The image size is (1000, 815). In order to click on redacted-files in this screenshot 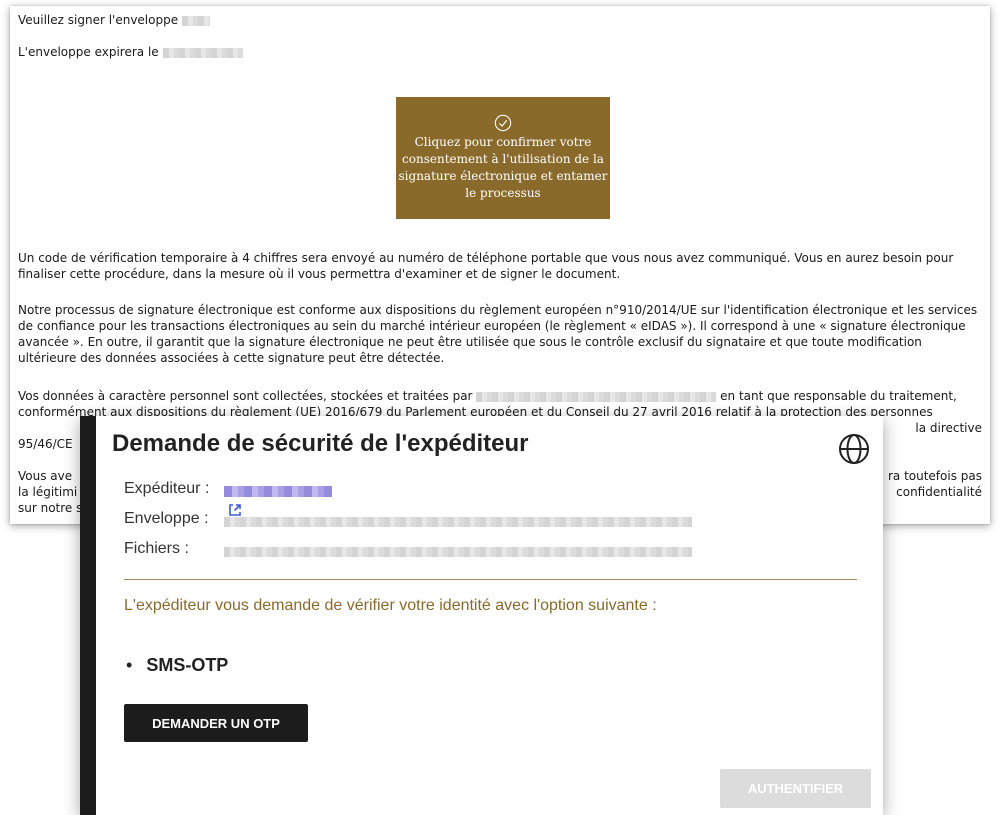, I will do `click(458, 551)`.